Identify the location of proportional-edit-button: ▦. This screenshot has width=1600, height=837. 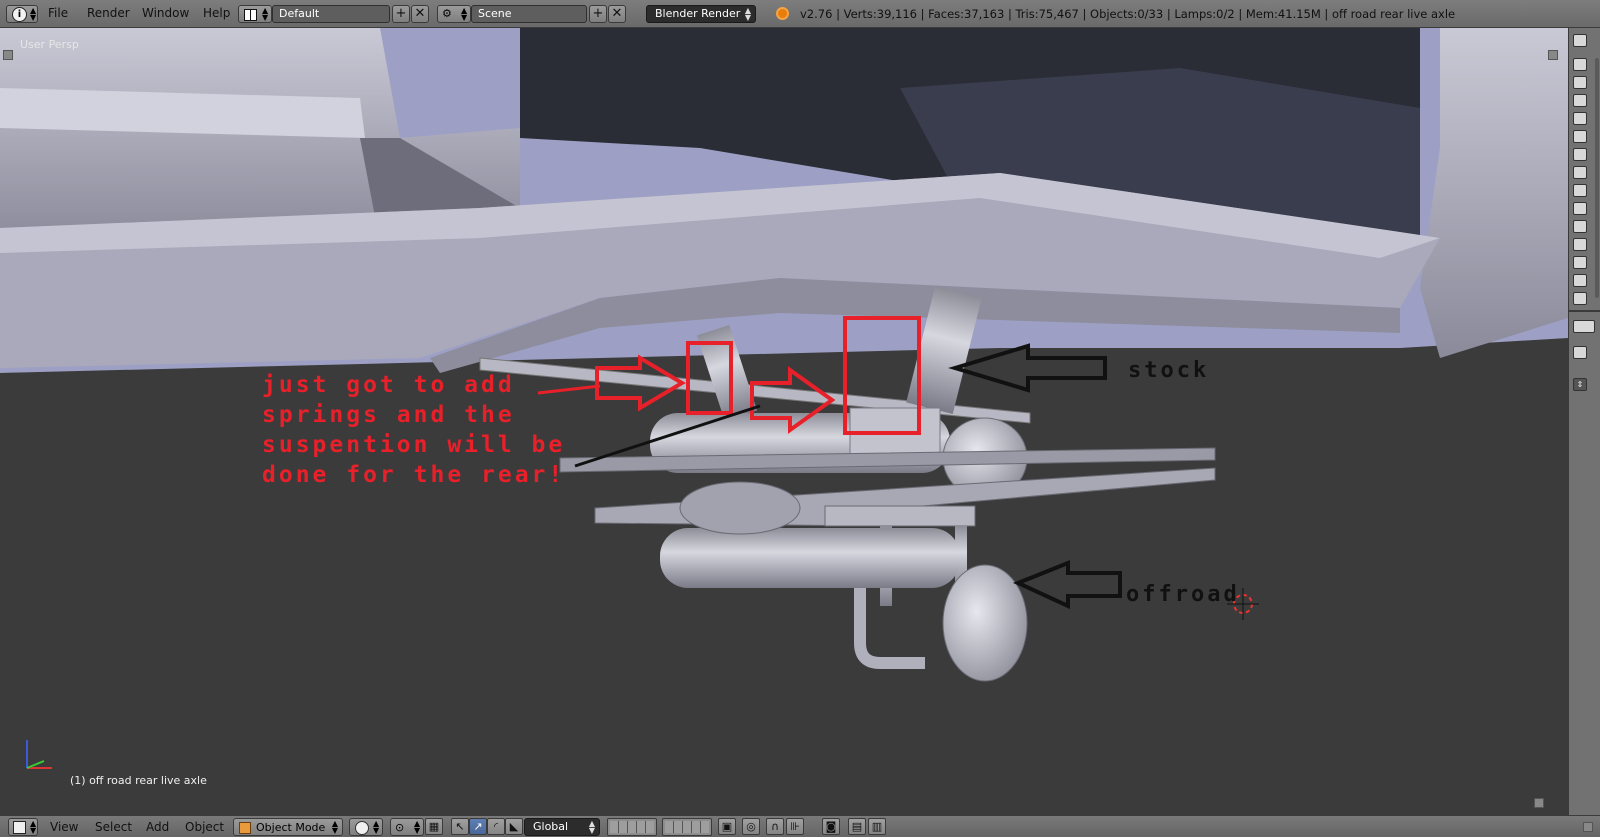
(434, 826).